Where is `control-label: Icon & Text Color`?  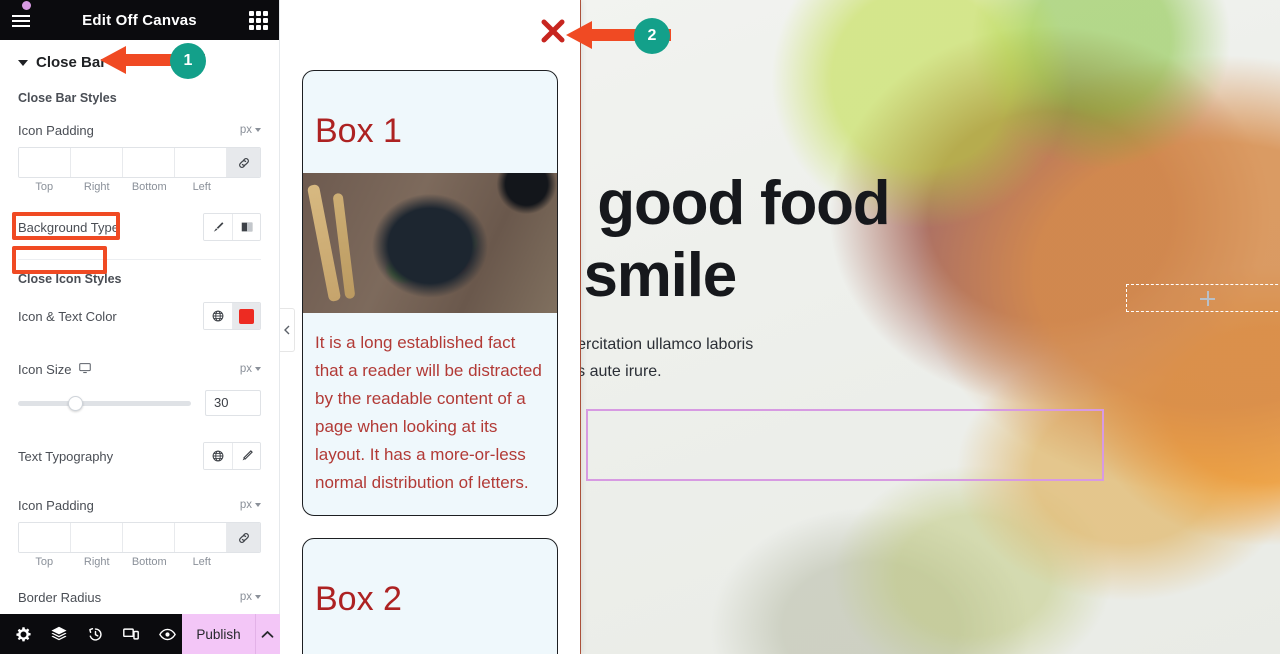
control-label: Icon & Text Color is located at coordinates (67, 316).